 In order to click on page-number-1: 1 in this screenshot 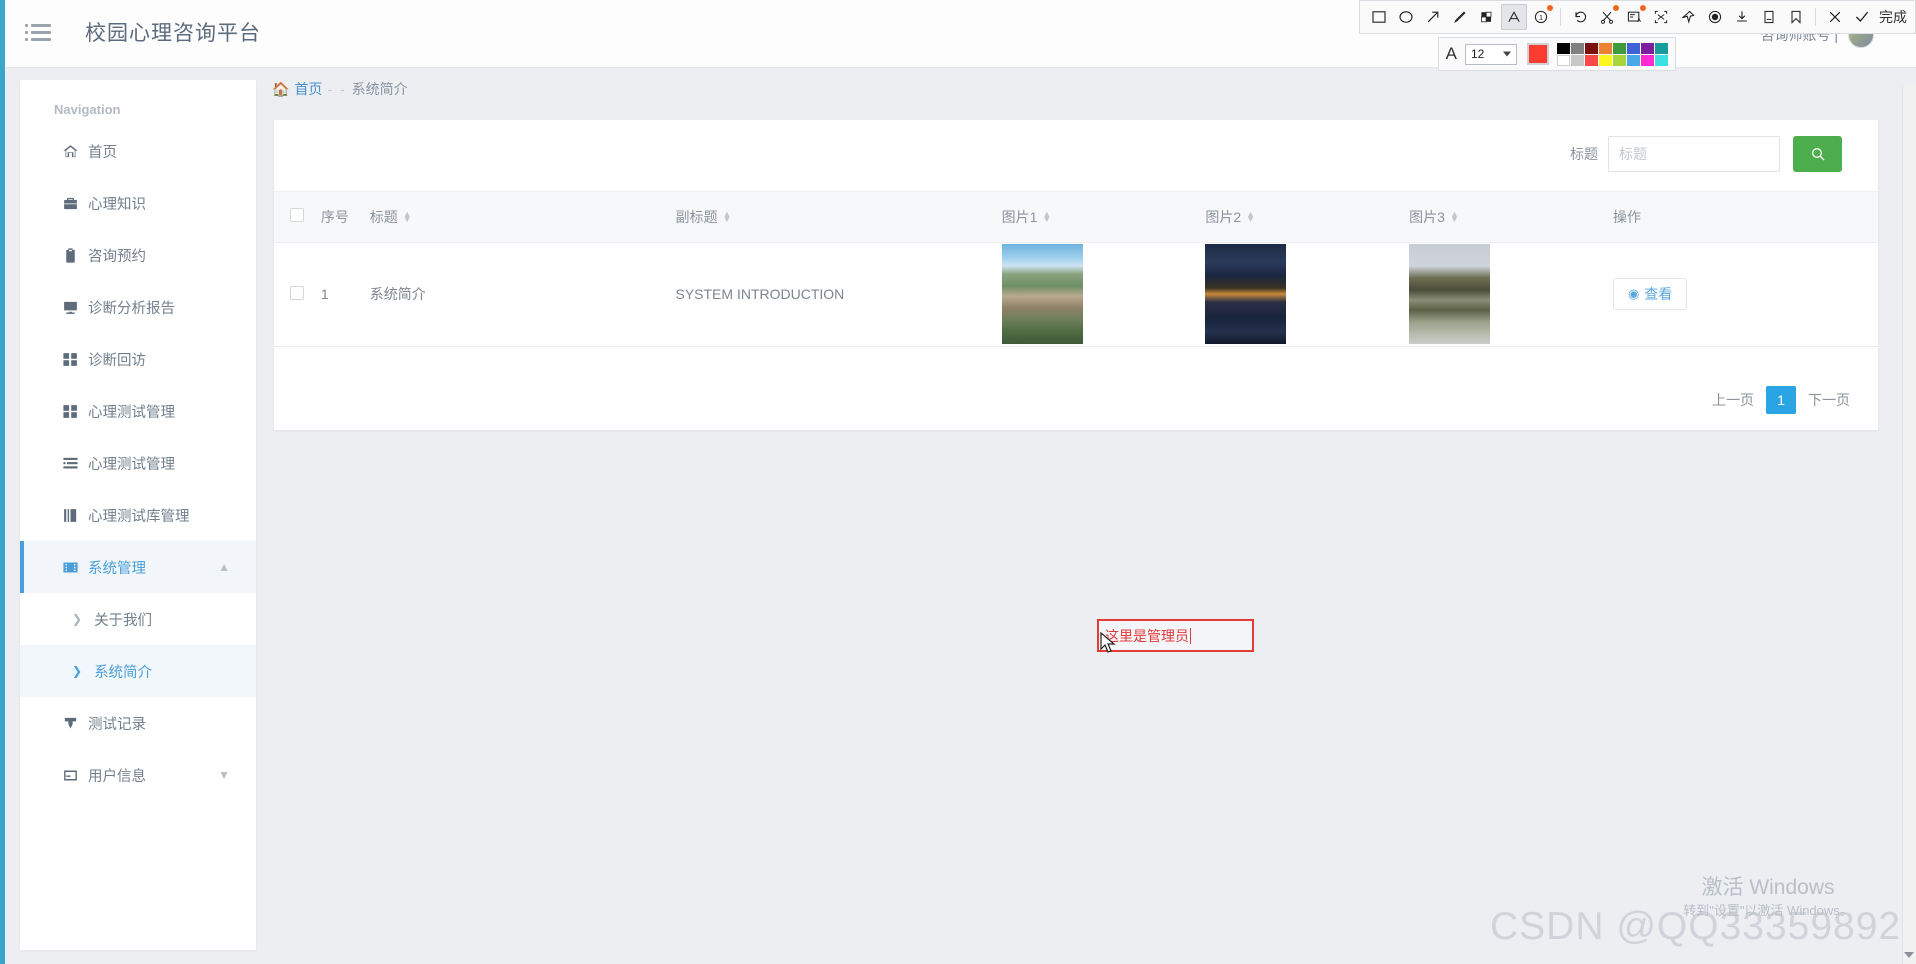, I will do `click(1781, 400)`.